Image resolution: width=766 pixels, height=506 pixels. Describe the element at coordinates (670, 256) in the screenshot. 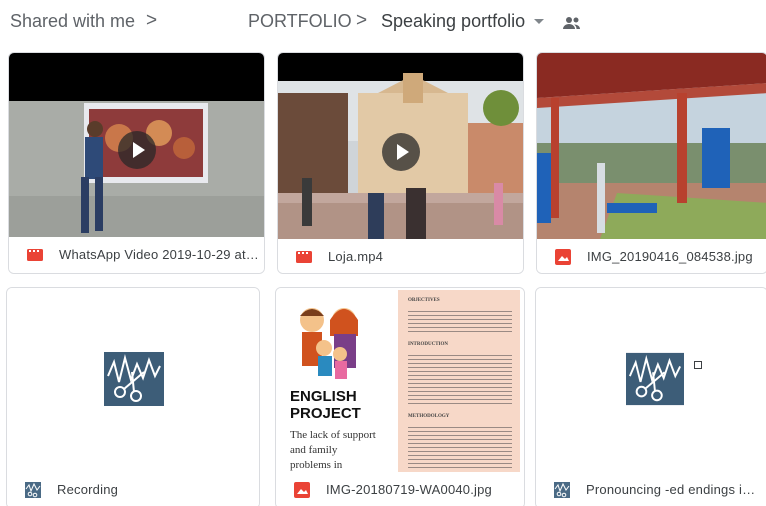

I see `file-name: IMG_20190416_084538.jpg` at that location.